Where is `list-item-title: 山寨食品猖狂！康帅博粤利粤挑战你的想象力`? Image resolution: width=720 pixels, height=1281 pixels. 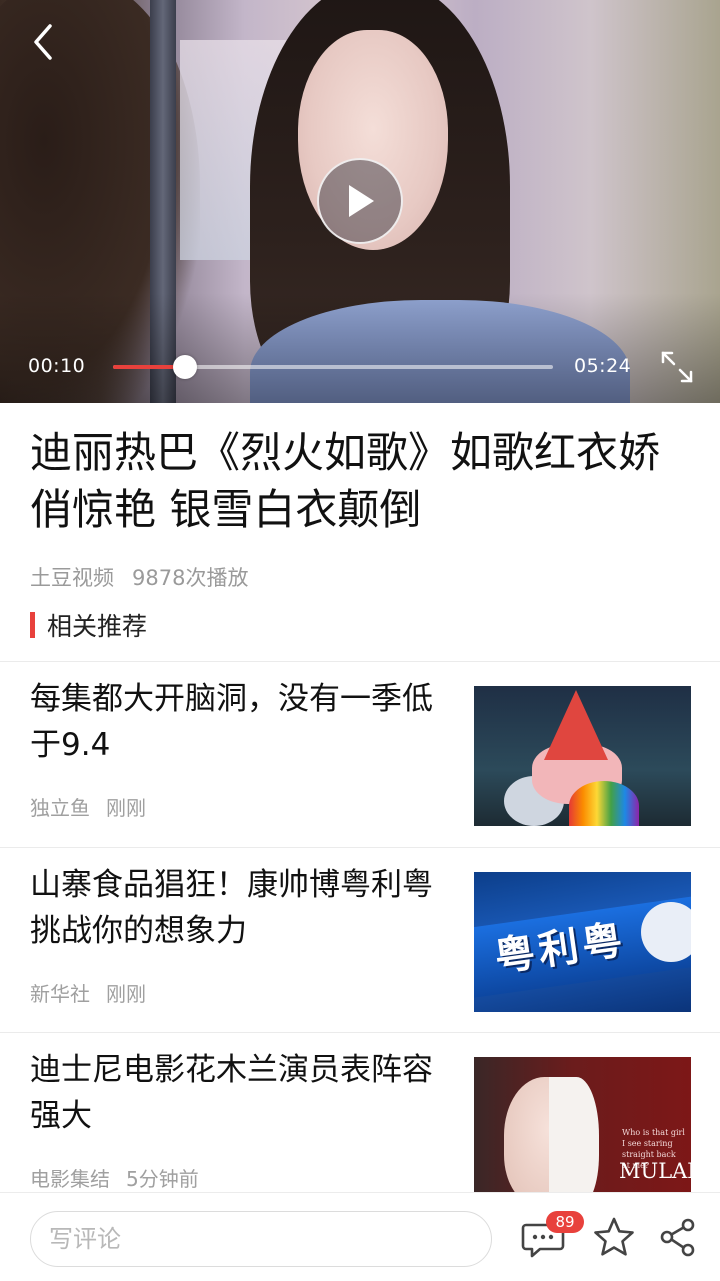
list-item-title: 山寨食品猖狂！康帅博粤利粤挑战你的想象力 is located at coordinates (231, 908).